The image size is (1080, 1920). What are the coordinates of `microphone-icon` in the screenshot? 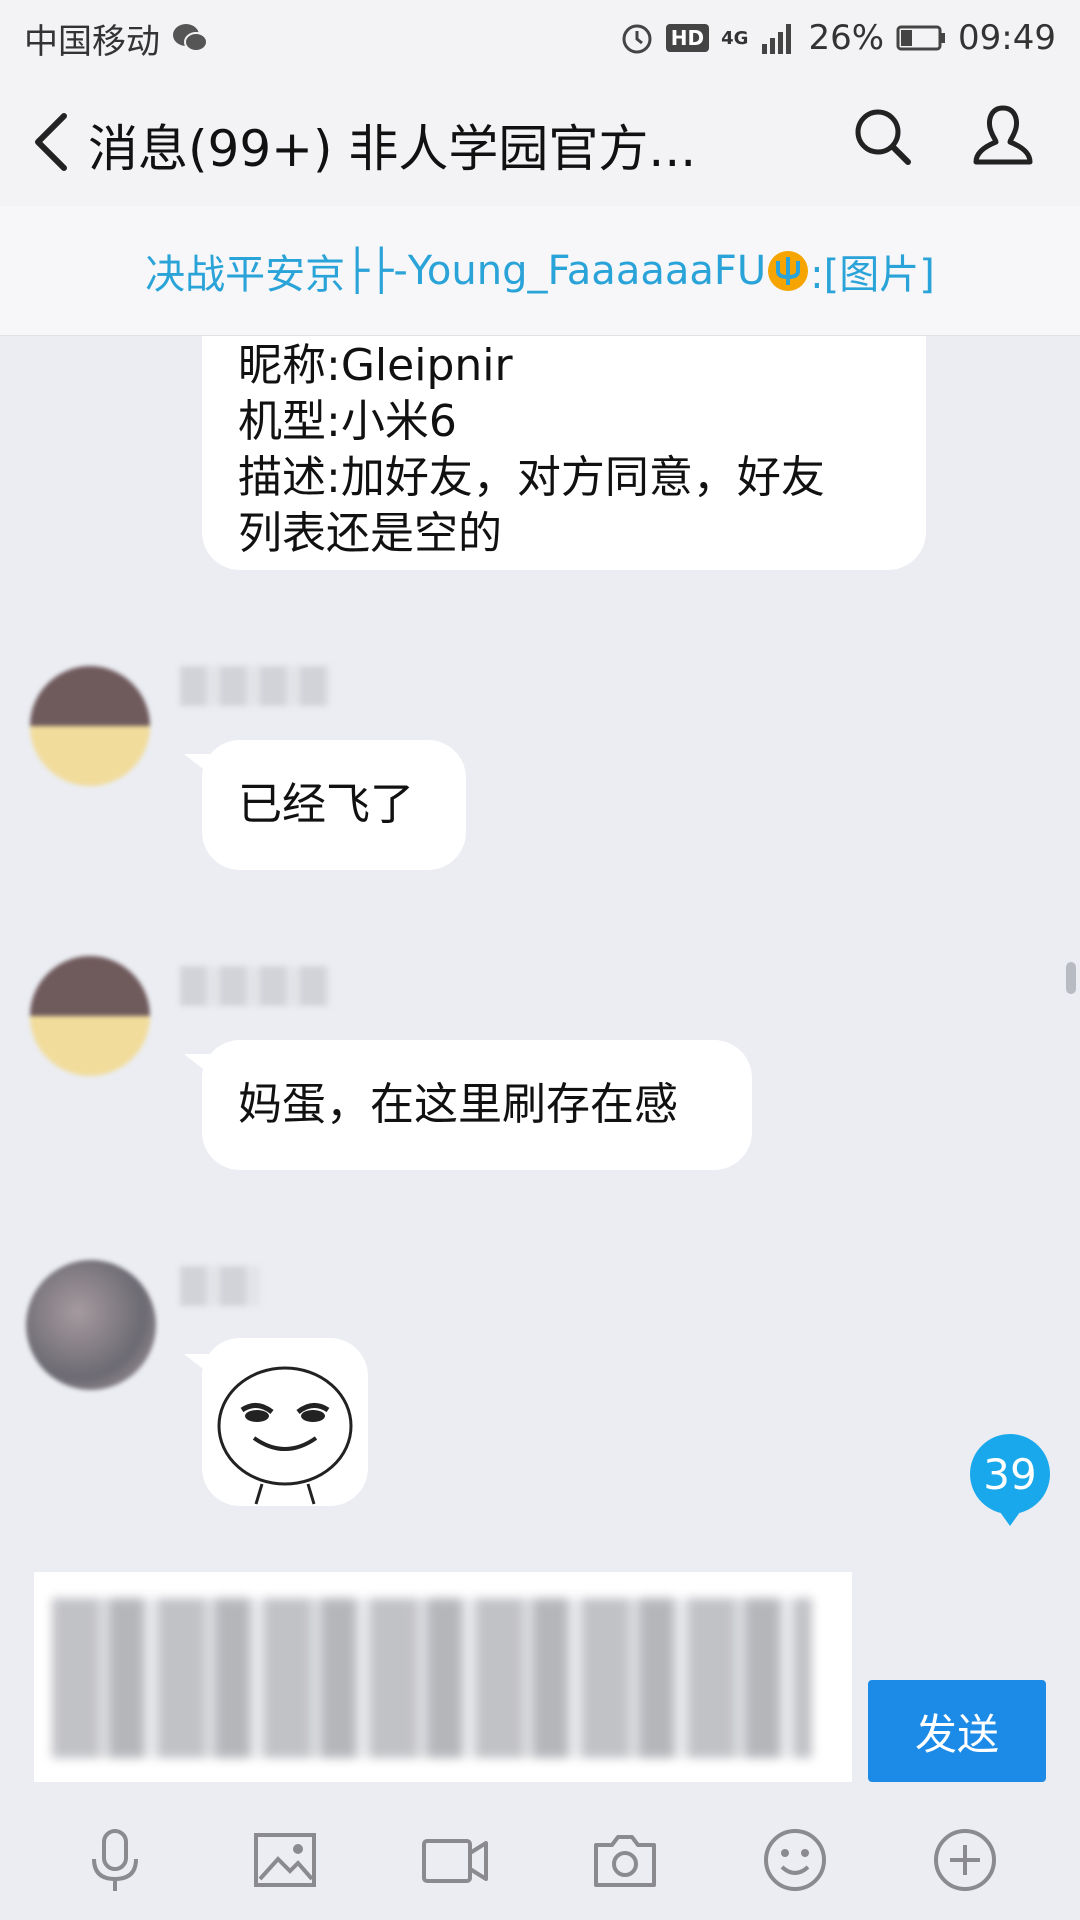 It's located at (115, 1860).